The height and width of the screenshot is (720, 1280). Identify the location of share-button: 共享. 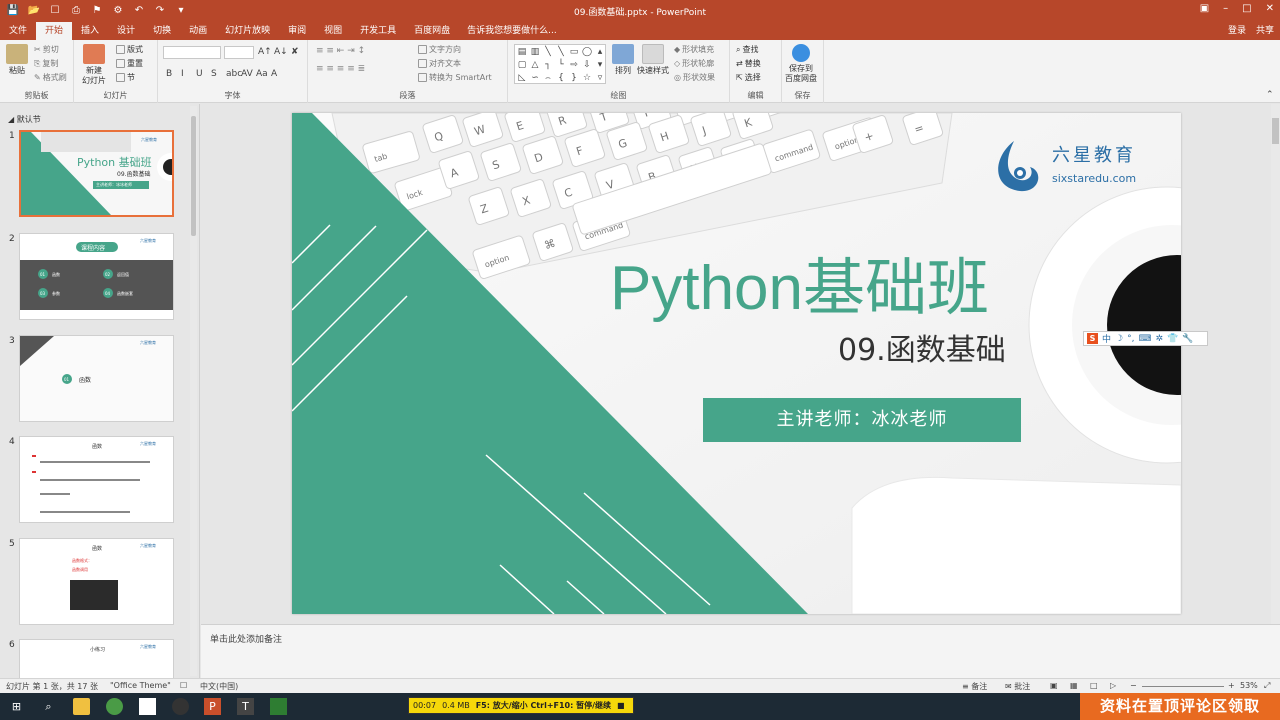
(1265, 31).